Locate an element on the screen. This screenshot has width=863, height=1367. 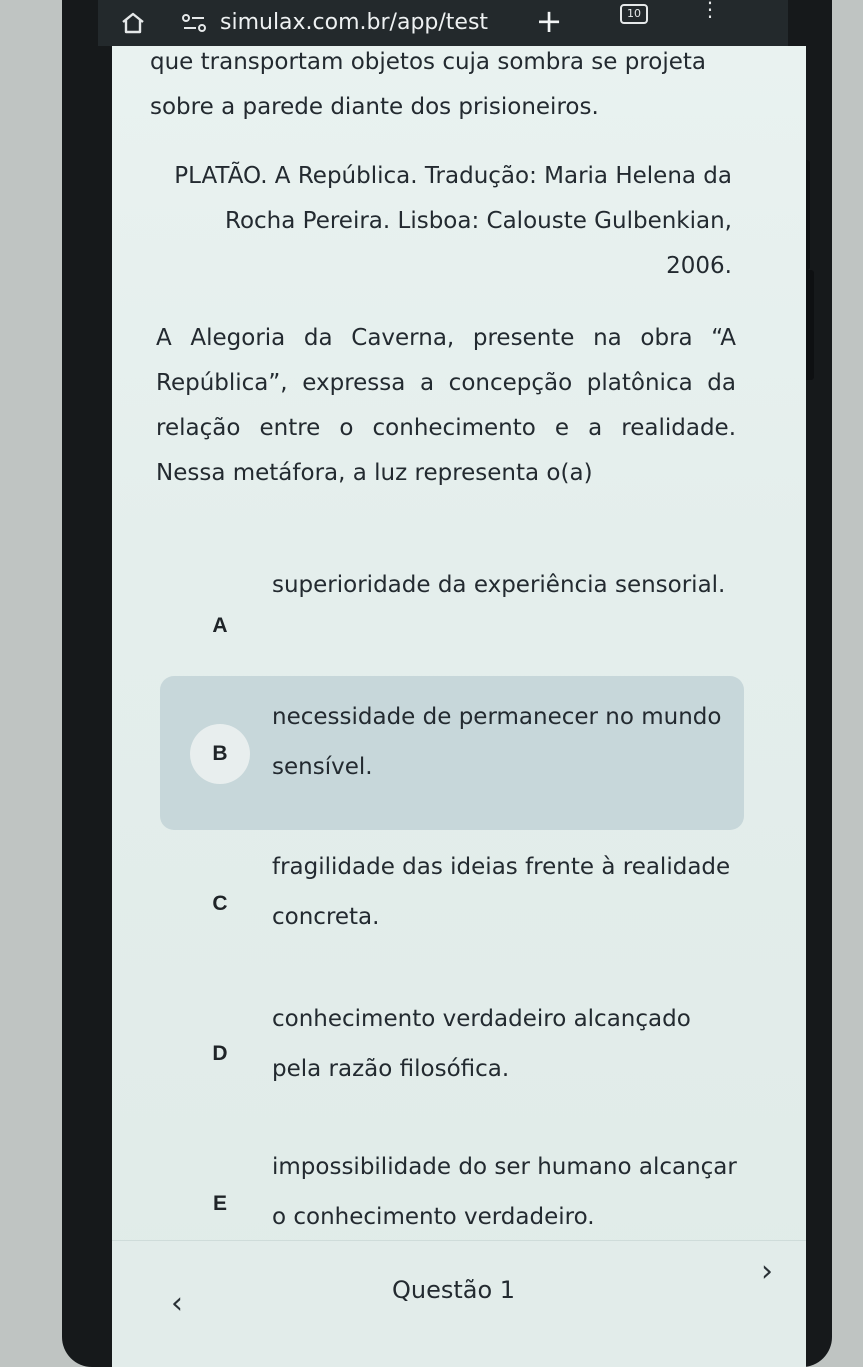
next-question-button: › is located at coordinates (767, 1272).